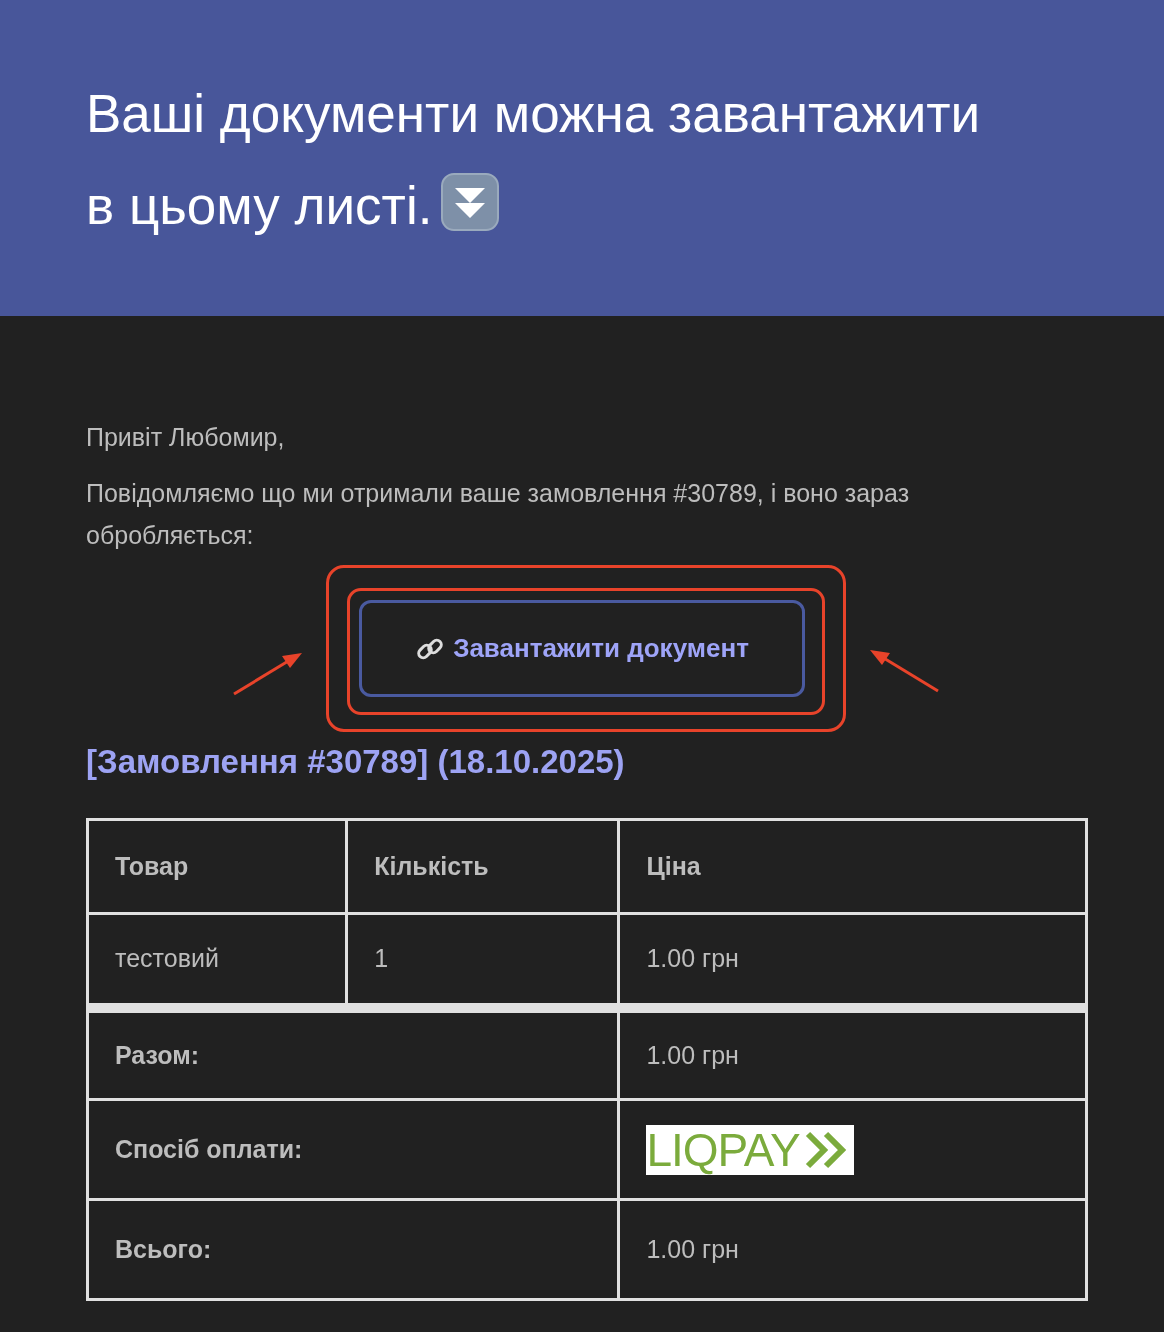 The image size is (1164, 1332). Describe the element at coordinates (482, 866) in the screenshot. I see `column-header: Кількість` at that location.